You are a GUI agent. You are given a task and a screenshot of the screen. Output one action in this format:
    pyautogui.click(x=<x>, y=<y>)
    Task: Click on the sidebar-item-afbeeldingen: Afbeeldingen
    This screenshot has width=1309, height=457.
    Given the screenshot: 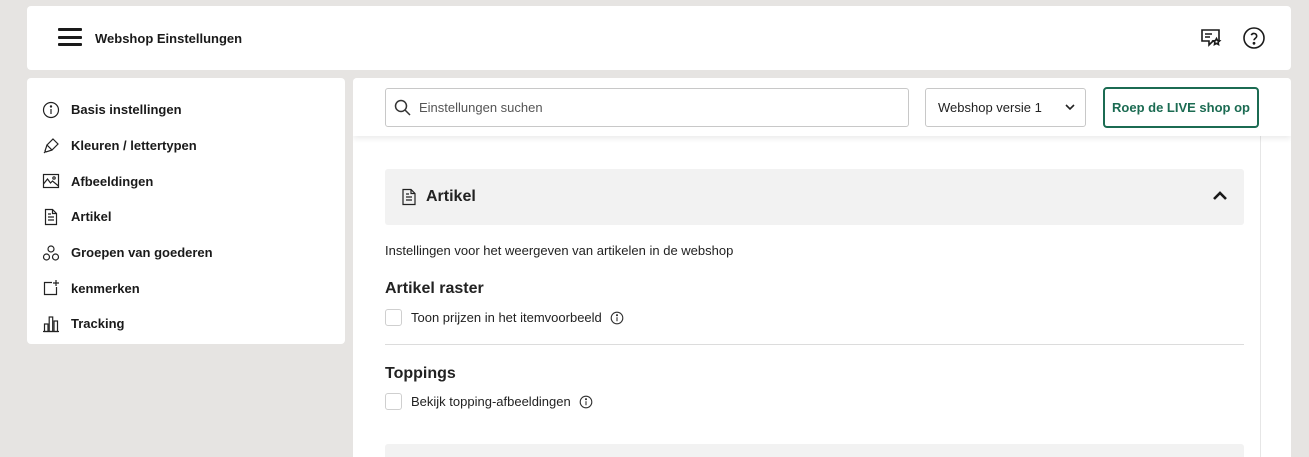 What is the action you would take?
    pyautogui.click(x=186, y=181)
    